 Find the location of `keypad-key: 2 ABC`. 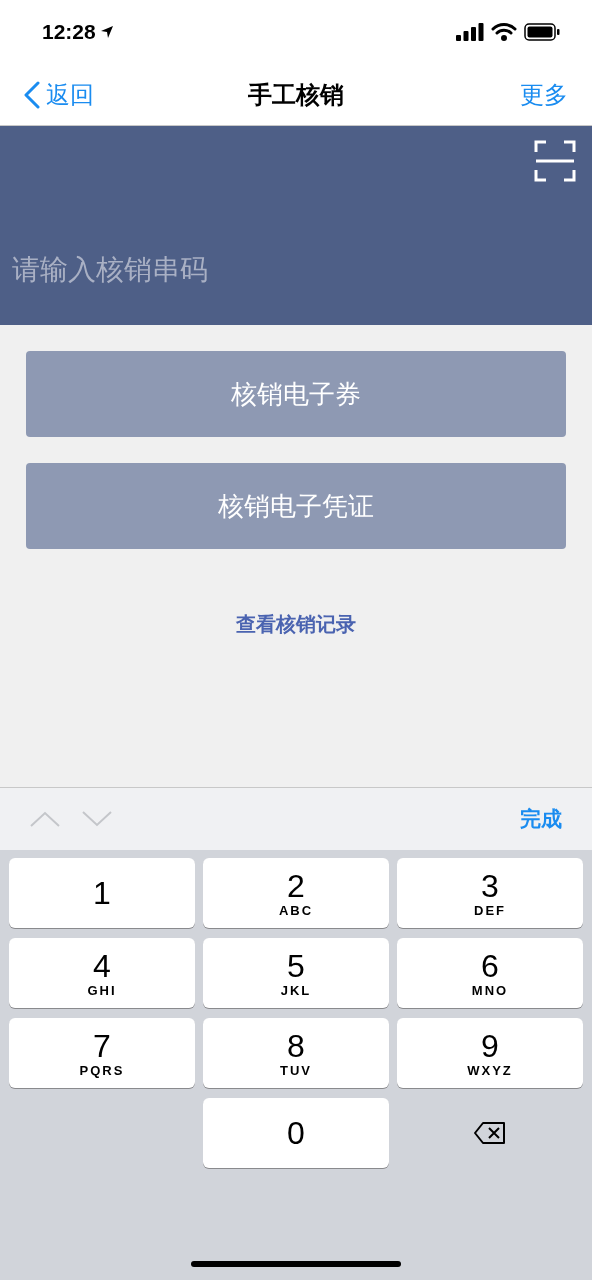

keypad-key: 2 ABC is located at coordinates (296, 893).